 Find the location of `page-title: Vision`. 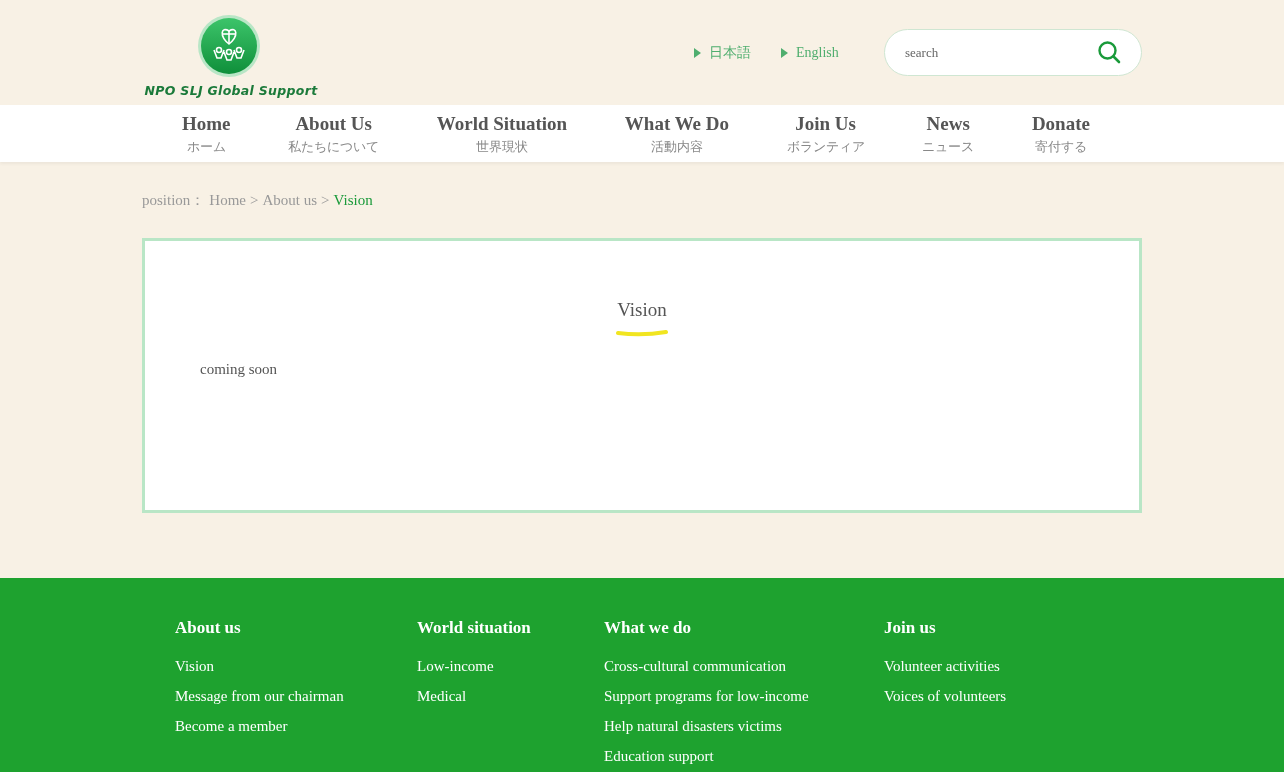

page-title: Vision is located at coordinates (642, 310).